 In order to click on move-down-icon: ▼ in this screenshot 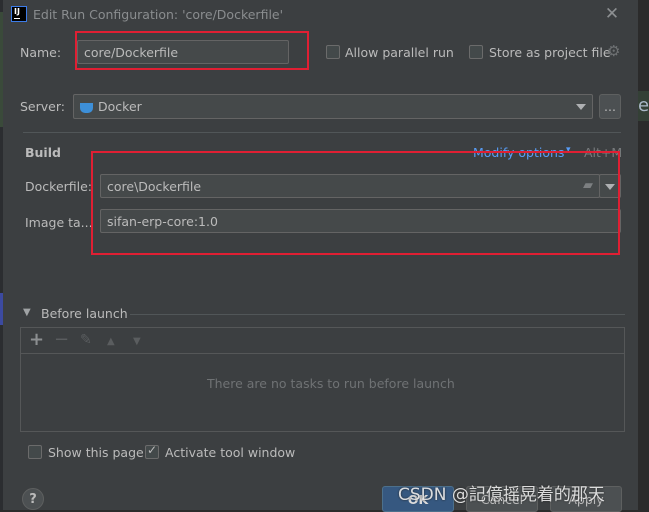, I will do `click(137, 342)`.